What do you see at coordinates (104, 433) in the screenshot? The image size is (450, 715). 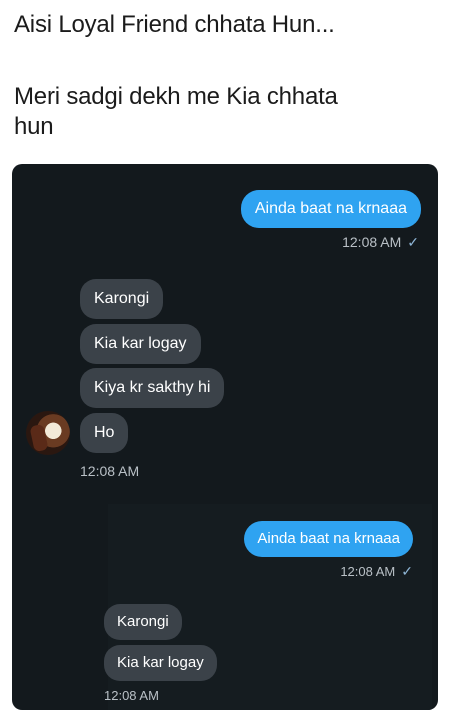 I see `incoming-message: Ho` at bounding box center [104, 433].